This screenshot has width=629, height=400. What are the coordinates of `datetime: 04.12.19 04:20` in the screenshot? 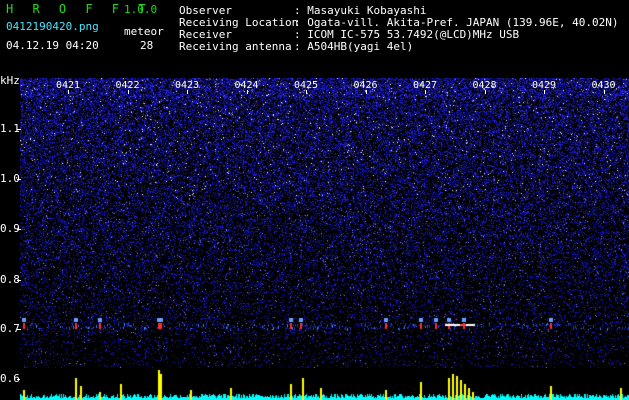 It's located at (52, 45).